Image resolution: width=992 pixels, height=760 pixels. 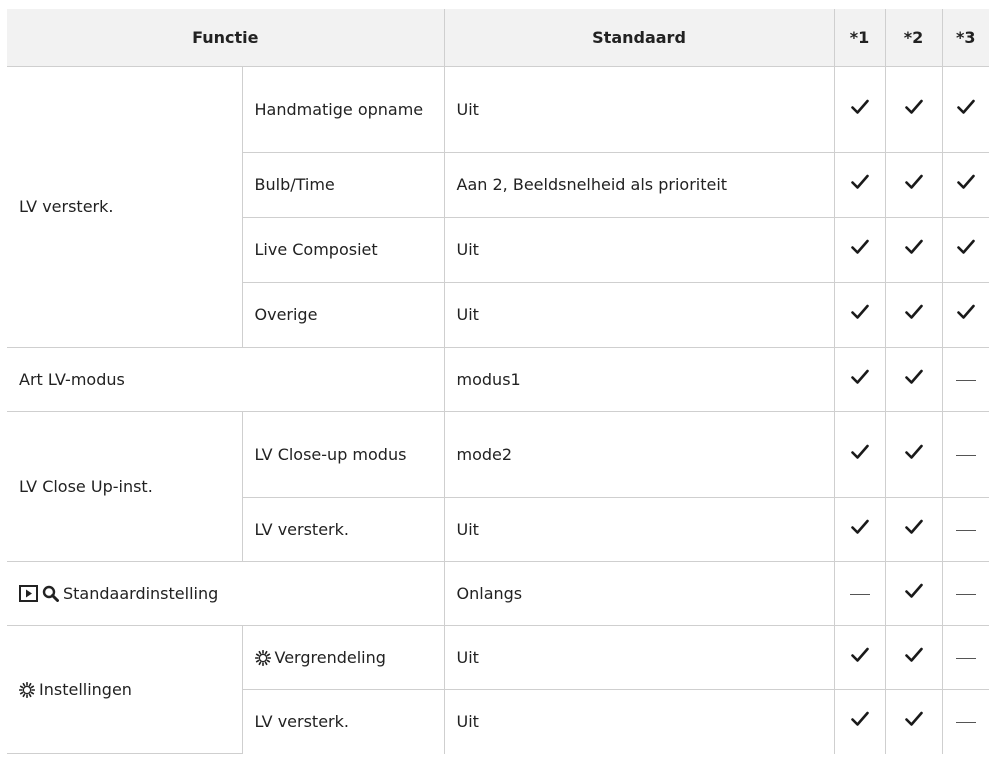 I want to click on playback-icon, so click(x=28, y=593).